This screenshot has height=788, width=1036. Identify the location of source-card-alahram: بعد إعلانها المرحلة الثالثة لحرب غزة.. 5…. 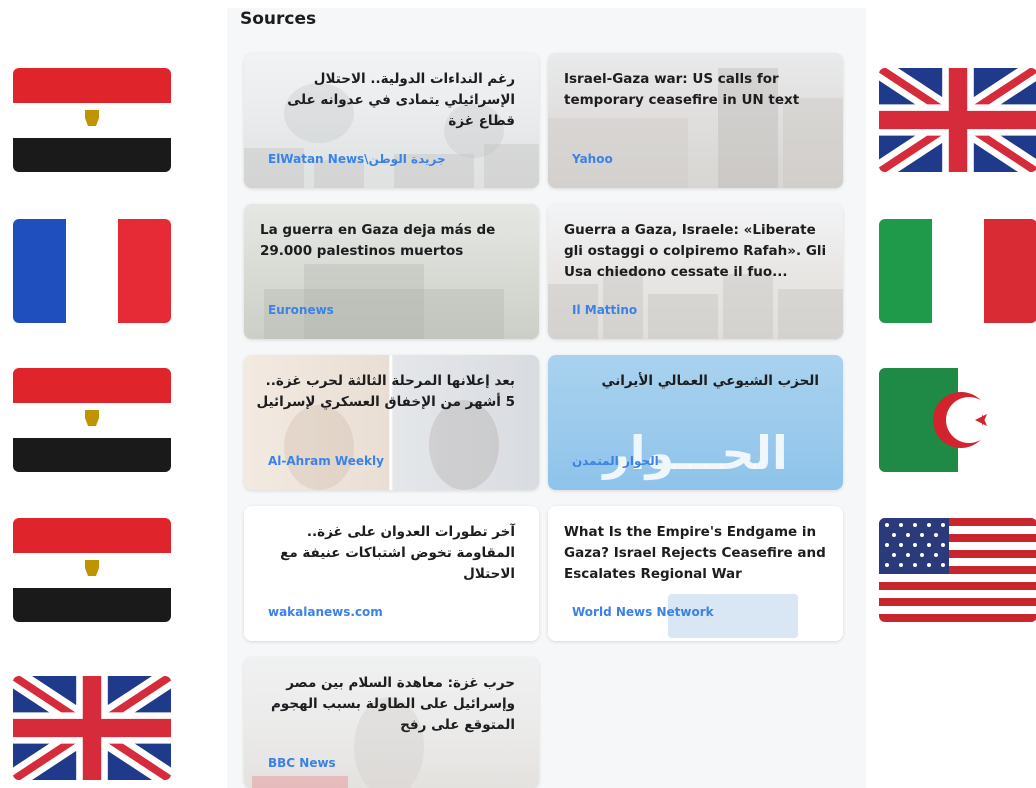
(391, 422).